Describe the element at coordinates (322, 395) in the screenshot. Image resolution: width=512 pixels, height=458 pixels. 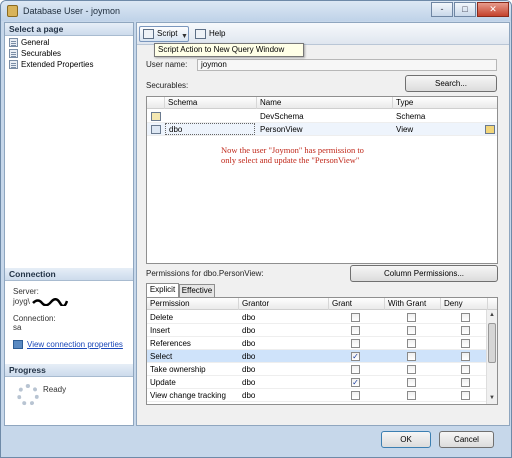
I see `table-row: View change tracking dbo` at that location.